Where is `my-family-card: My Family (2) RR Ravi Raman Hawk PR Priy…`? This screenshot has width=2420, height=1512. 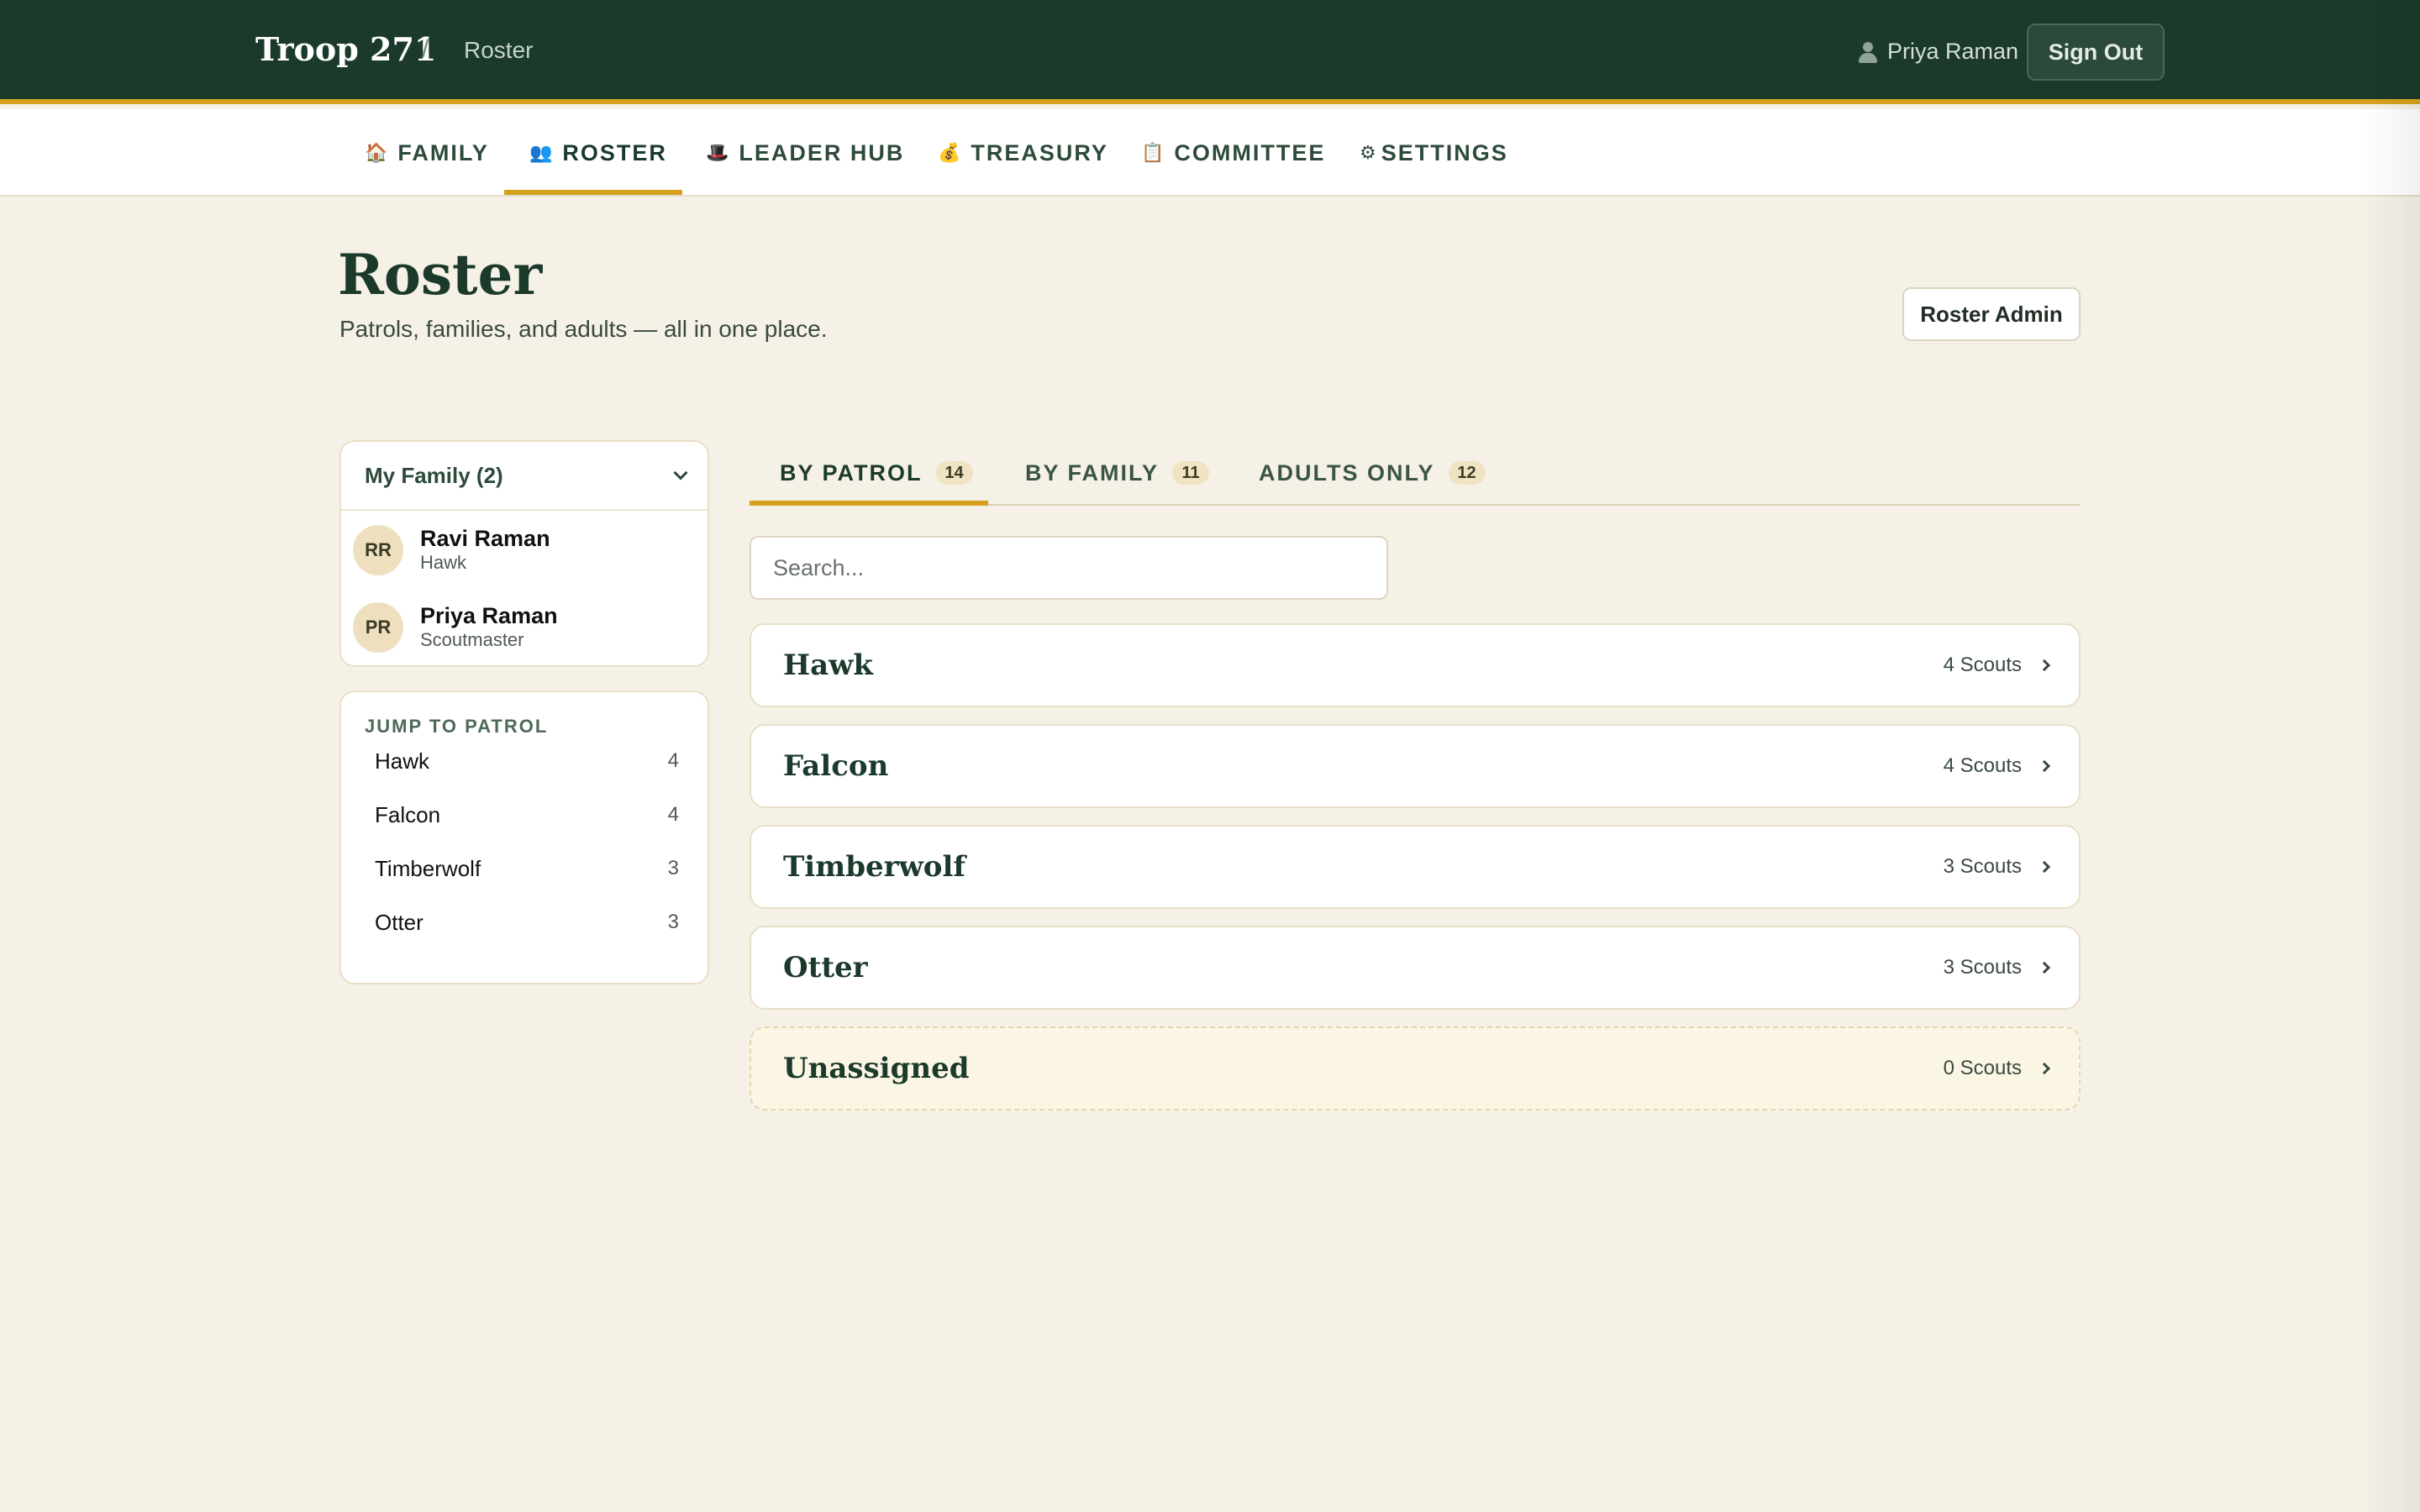 my-family-card: My Family (2) RR Ravi Raman Hawk PR Priy… is located at coordinates (524, 553).